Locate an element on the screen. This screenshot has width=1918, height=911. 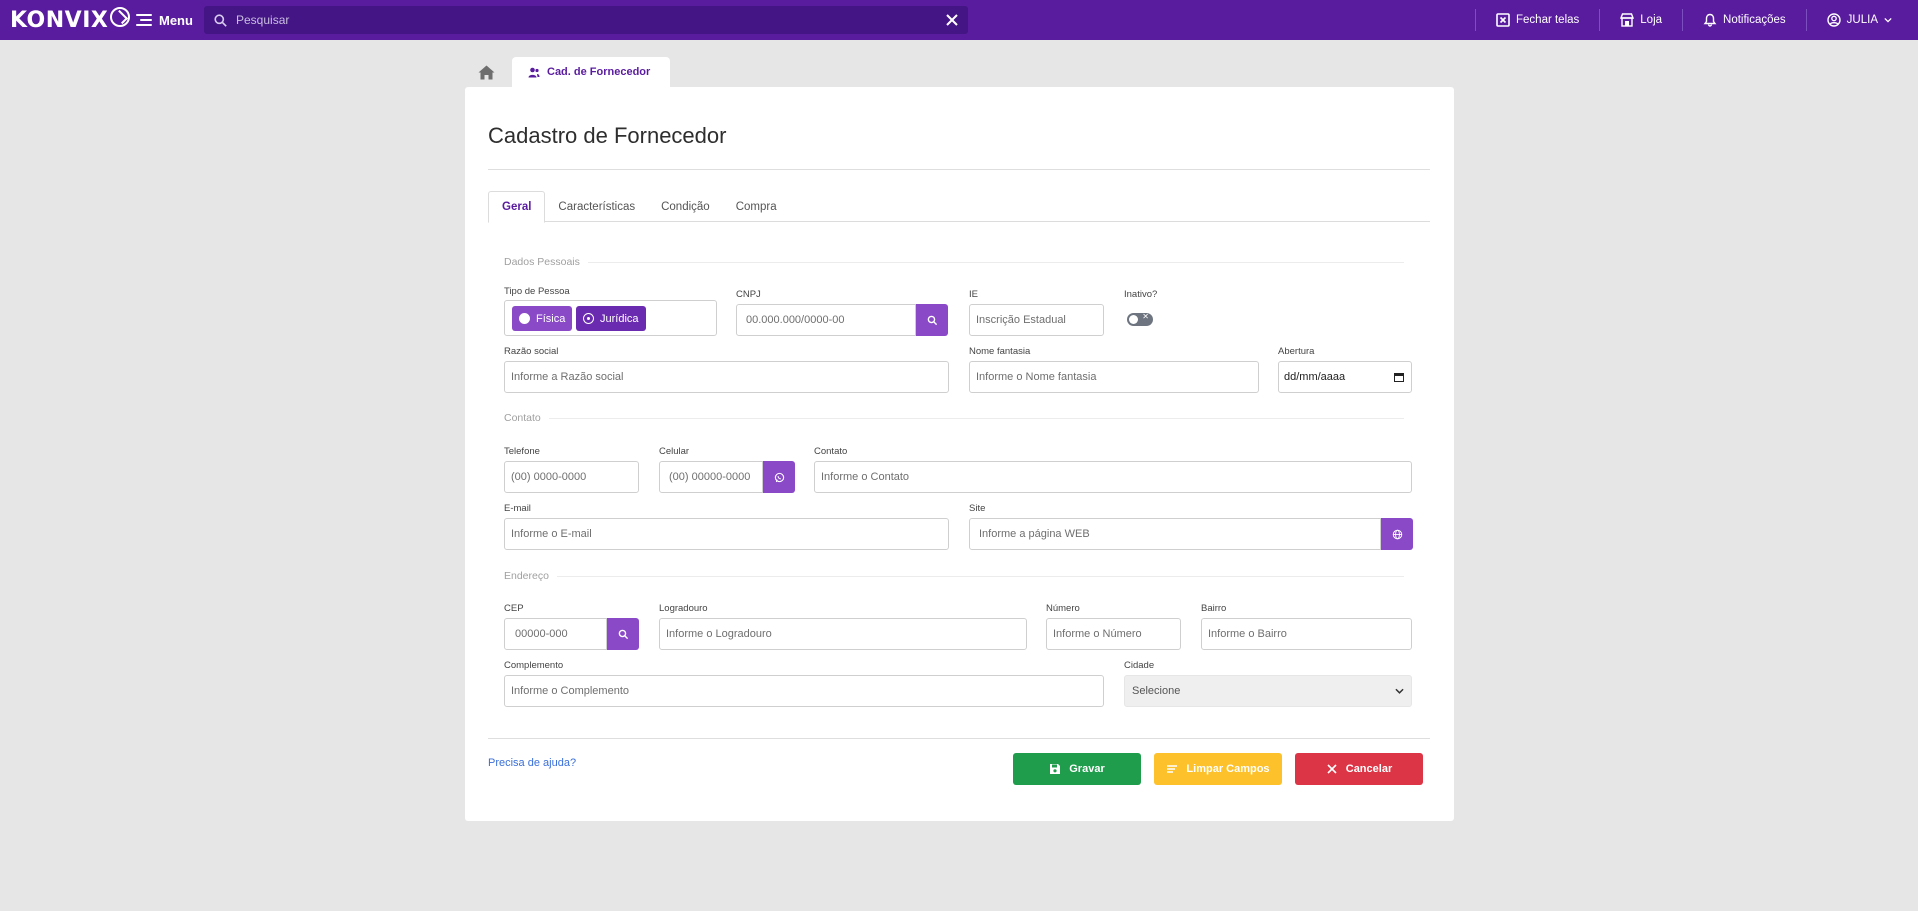
cancel-icon is located at coordinates (1332, 769).